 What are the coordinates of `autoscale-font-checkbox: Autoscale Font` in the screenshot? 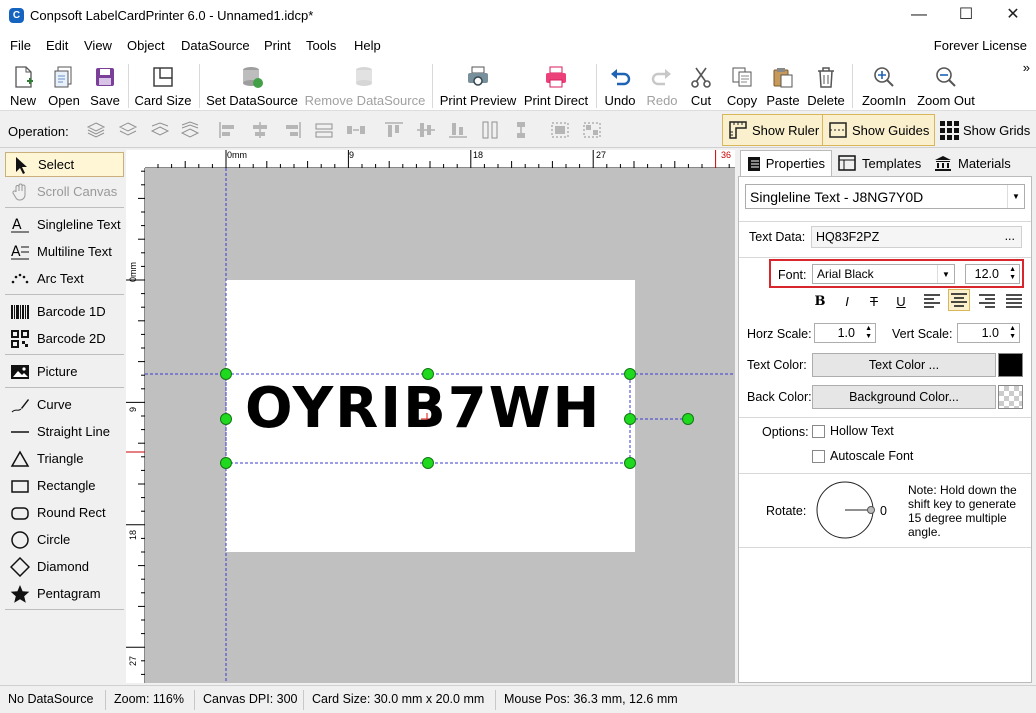 It's located at (862, 456).